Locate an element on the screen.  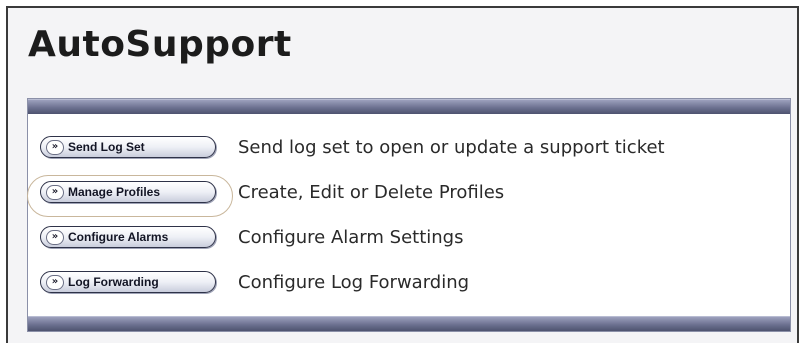
panel-header-bar is located at coordinates (409, 106).